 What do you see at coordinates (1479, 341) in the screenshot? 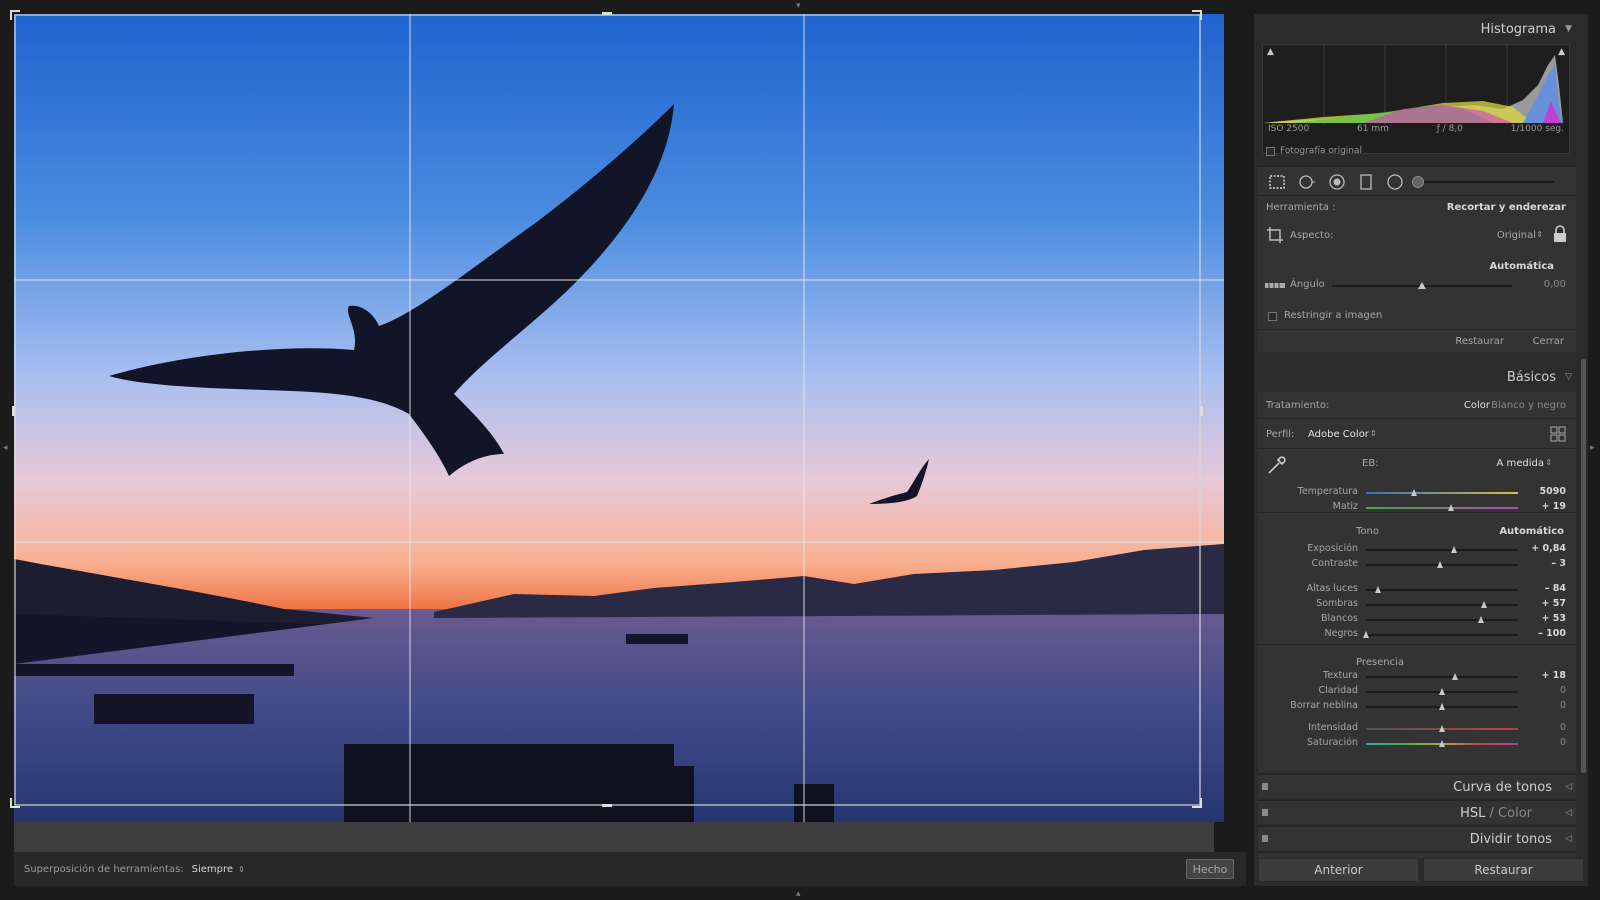
I see `crop-reset-button: Restaurar` at bounding box center [1479, 341].